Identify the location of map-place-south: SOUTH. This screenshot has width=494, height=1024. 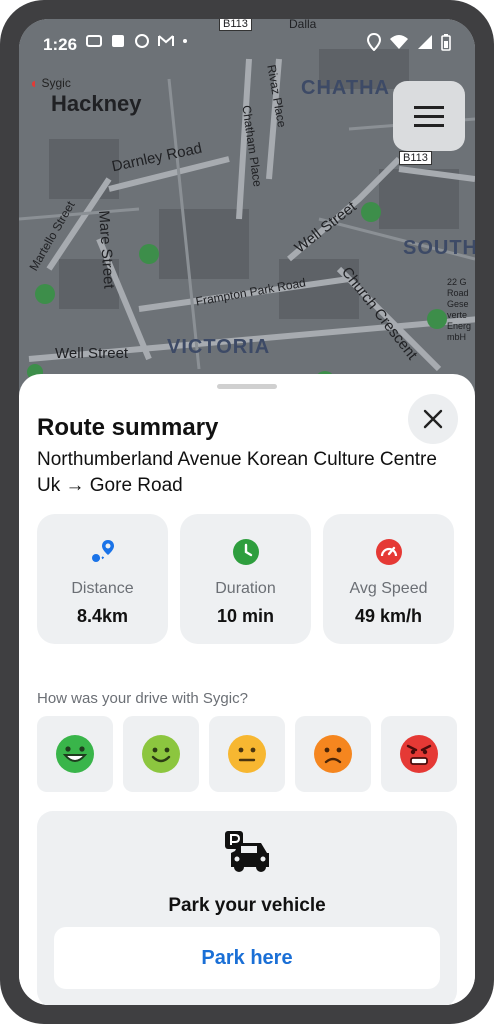
(439, 248).